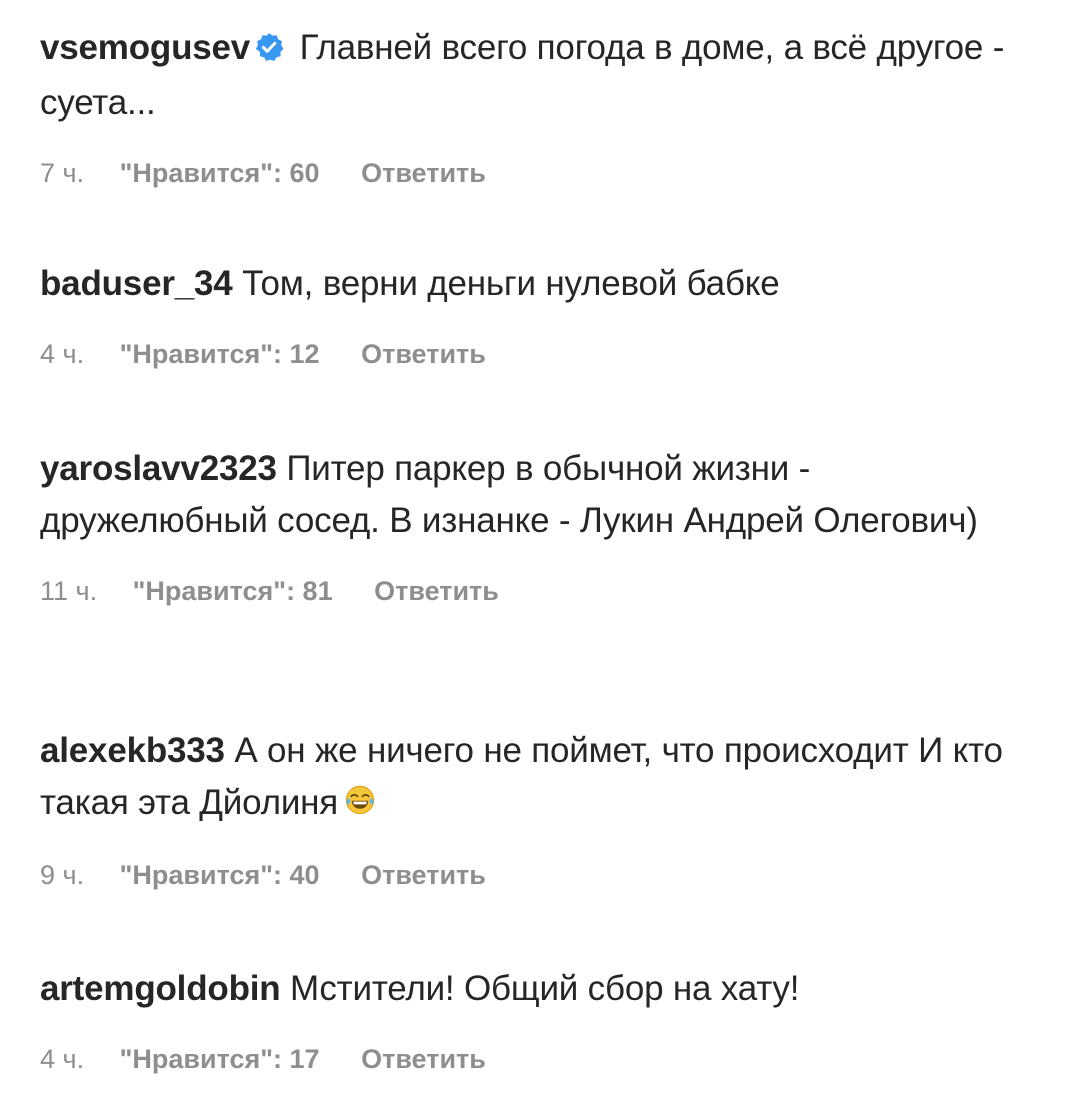 This screenshot has width=1080, height=1120. I want to click on comment-username: alexekb333, so click(132, 750).